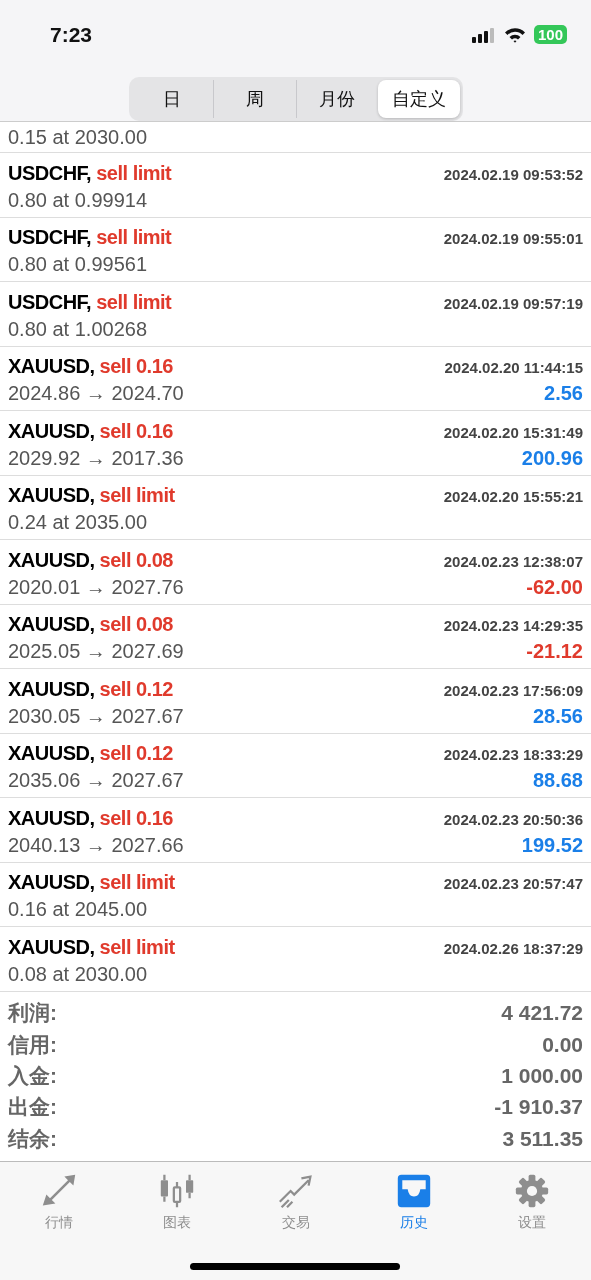  What do you see at coordinates (295, 959) in the screenshot?
I see `history-row: XAUUSD, sell limit 2024.02.26 18:37:29 0.08 at 2030.00` at bounding box center [295, 959].